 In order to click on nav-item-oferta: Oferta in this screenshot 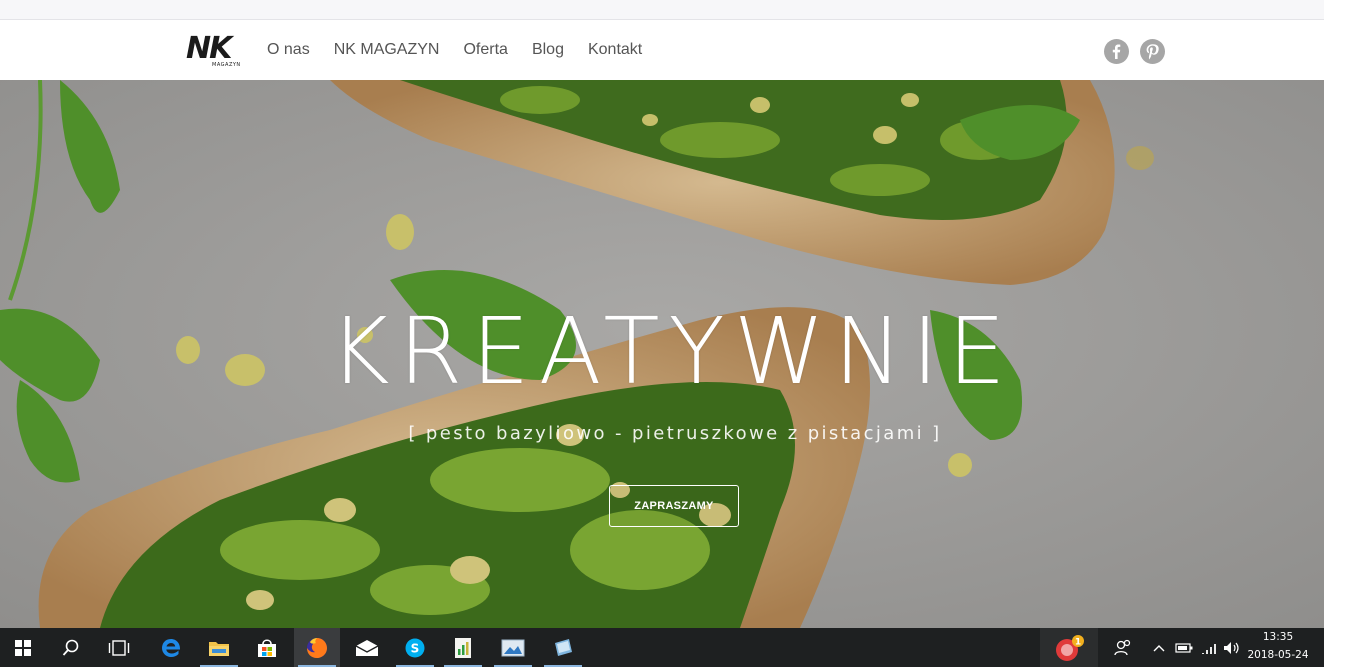, I will do `click(485, 50)`.